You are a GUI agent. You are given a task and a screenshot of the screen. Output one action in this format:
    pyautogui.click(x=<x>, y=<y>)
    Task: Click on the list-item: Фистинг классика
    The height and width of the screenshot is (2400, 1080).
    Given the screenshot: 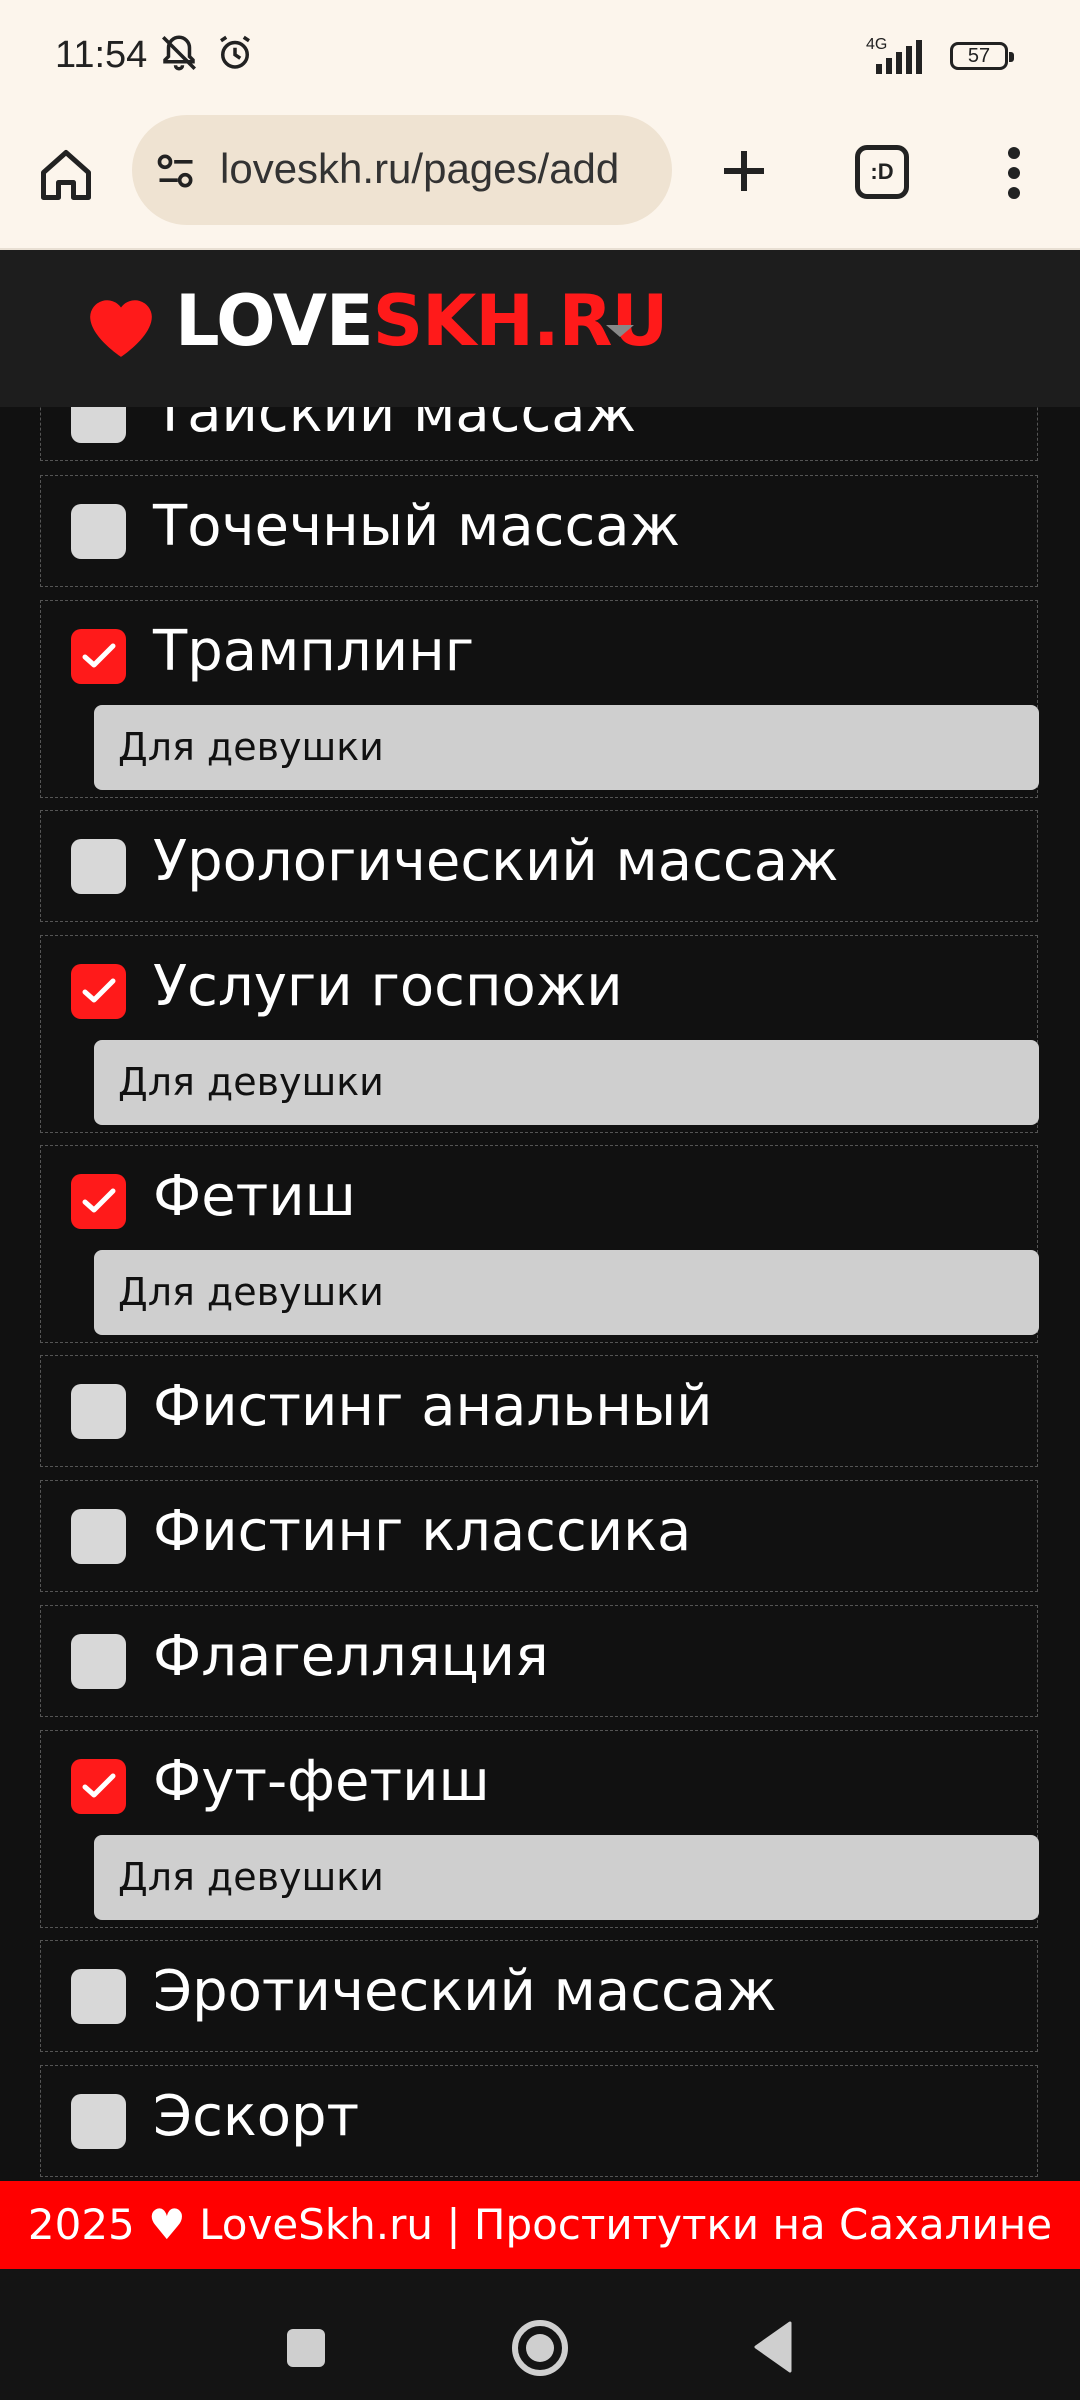 What is the action you would take?
    pyautogui.click(x=539, y=1536)
    